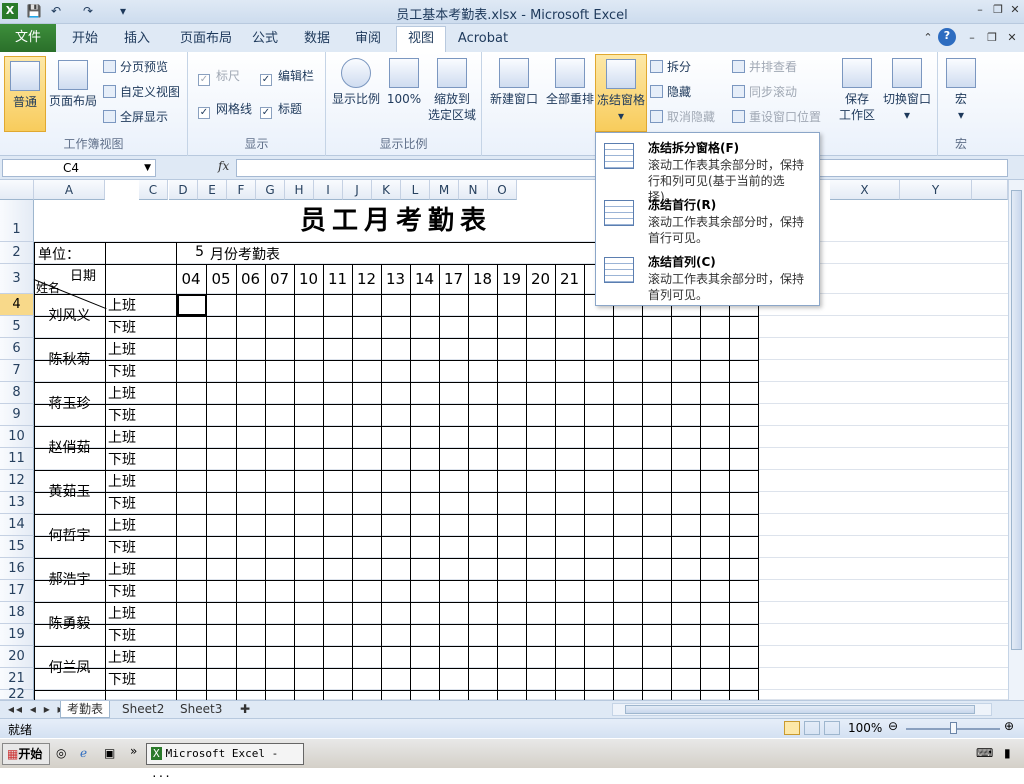 The width and height of the screenshot is (1024, 784). I want to click on tab-acrobat: Acrobat, so click(483, 40).